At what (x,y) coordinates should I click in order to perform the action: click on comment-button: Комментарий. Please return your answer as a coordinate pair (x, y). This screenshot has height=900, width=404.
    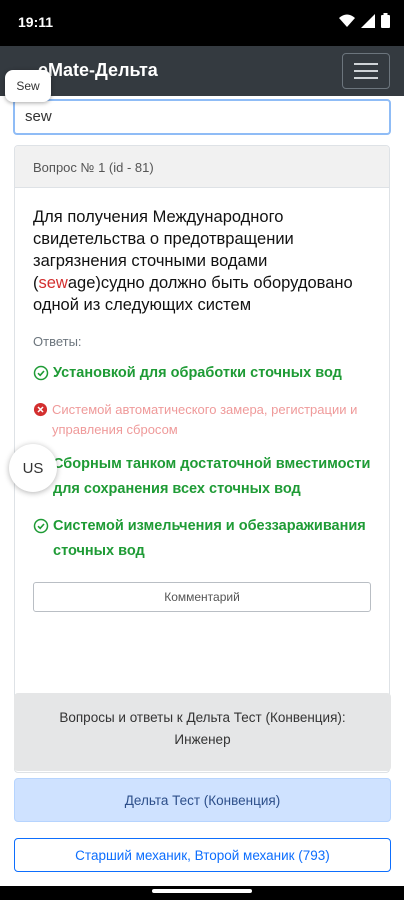
    Looking at the image, I should click on (202, 597).